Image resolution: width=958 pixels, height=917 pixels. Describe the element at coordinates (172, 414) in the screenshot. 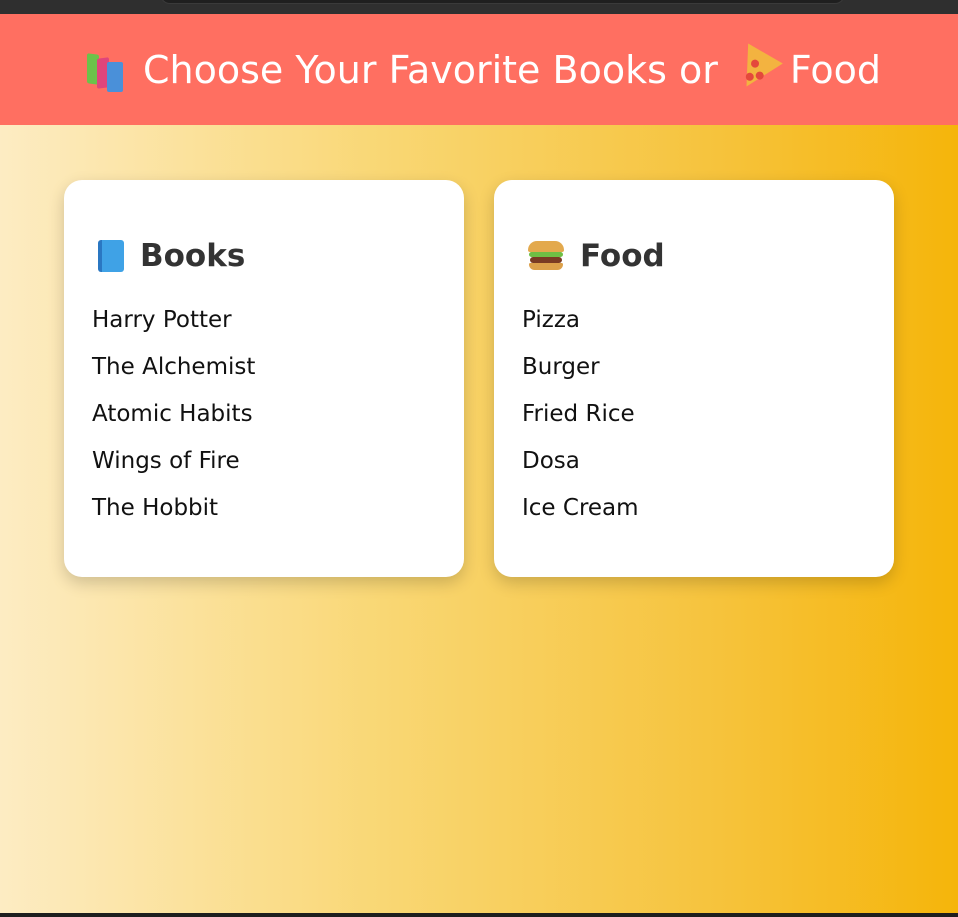

I see `list-item: Atomic Habits` at that location.